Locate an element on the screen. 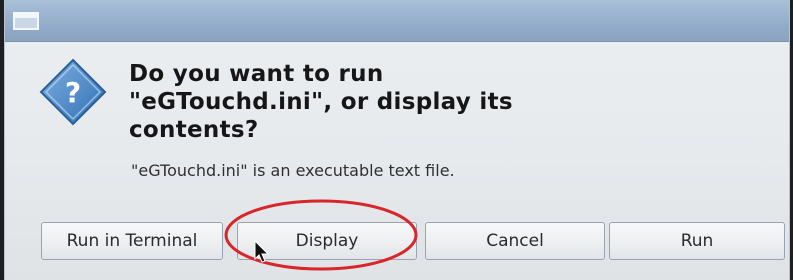  window-menu-icon is located at coordinates (26, 21).